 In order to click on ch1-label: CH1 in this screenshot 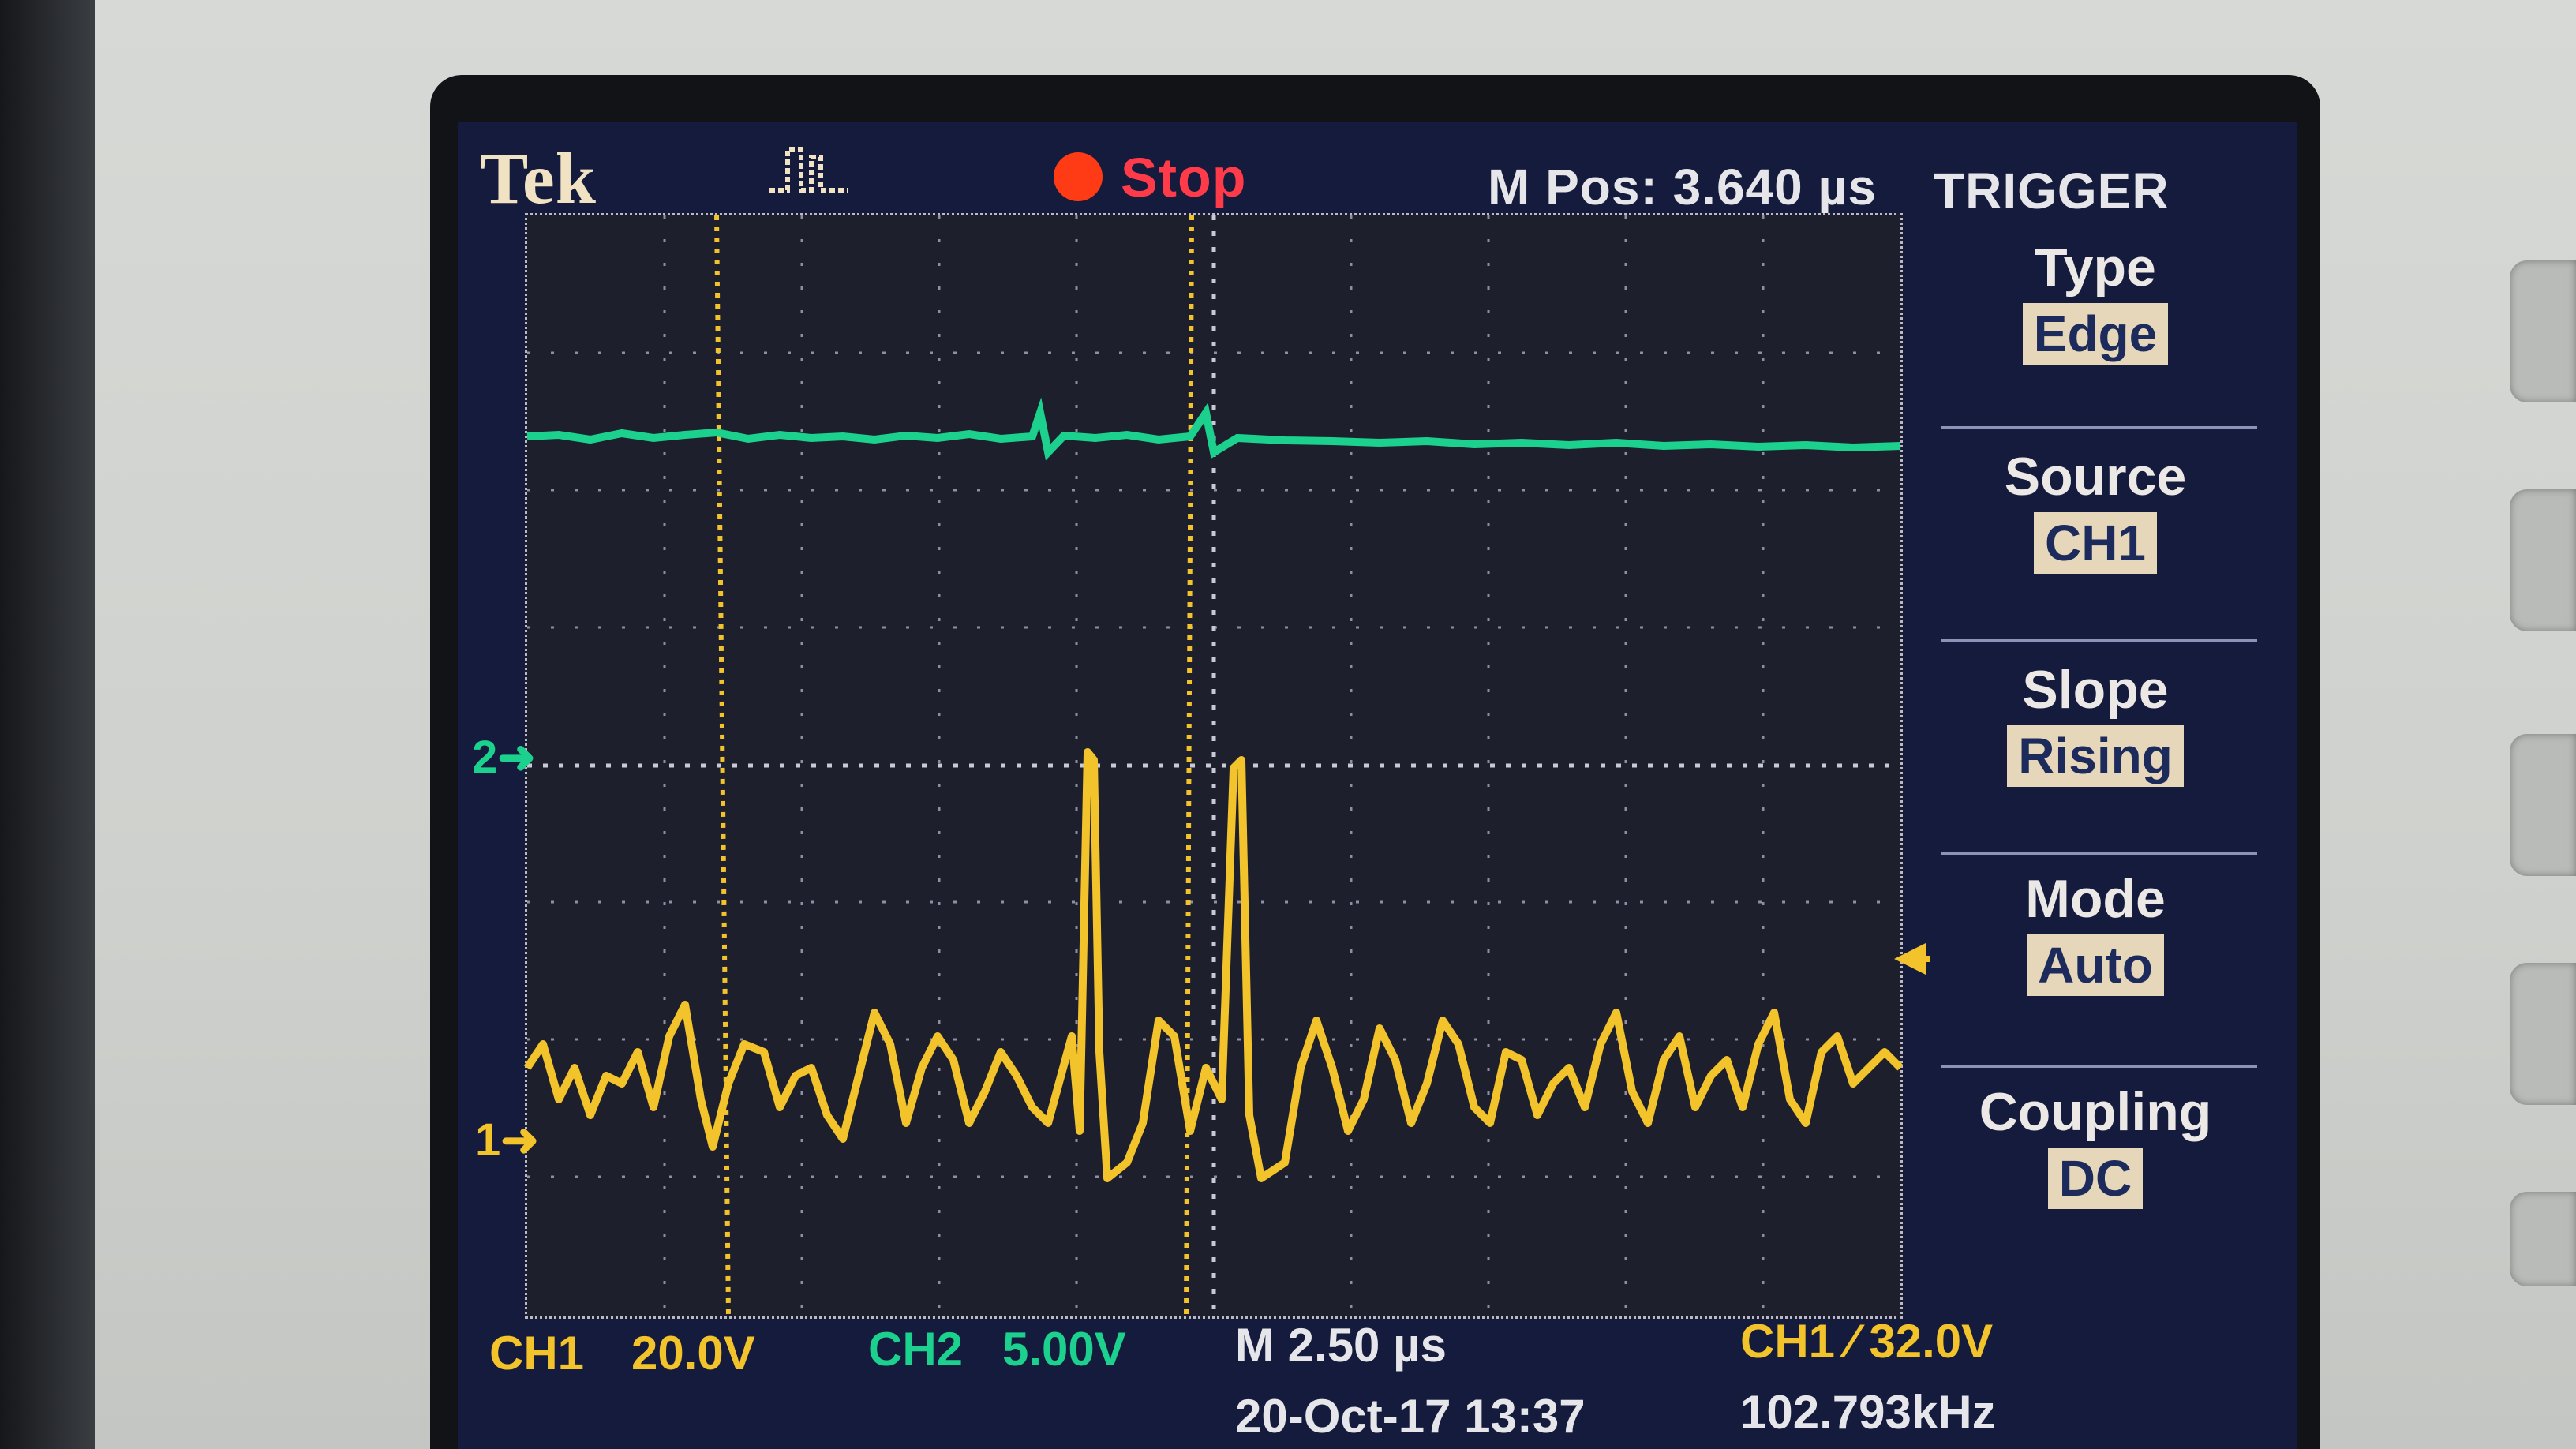, I will do `click(537, 1353)`.